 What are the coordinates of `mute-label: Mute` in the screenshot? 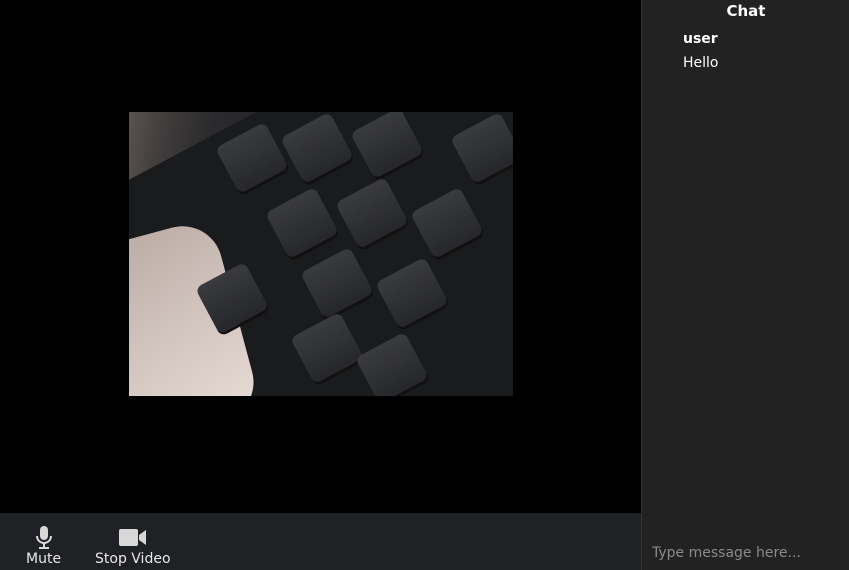 It's located at (44, 559).